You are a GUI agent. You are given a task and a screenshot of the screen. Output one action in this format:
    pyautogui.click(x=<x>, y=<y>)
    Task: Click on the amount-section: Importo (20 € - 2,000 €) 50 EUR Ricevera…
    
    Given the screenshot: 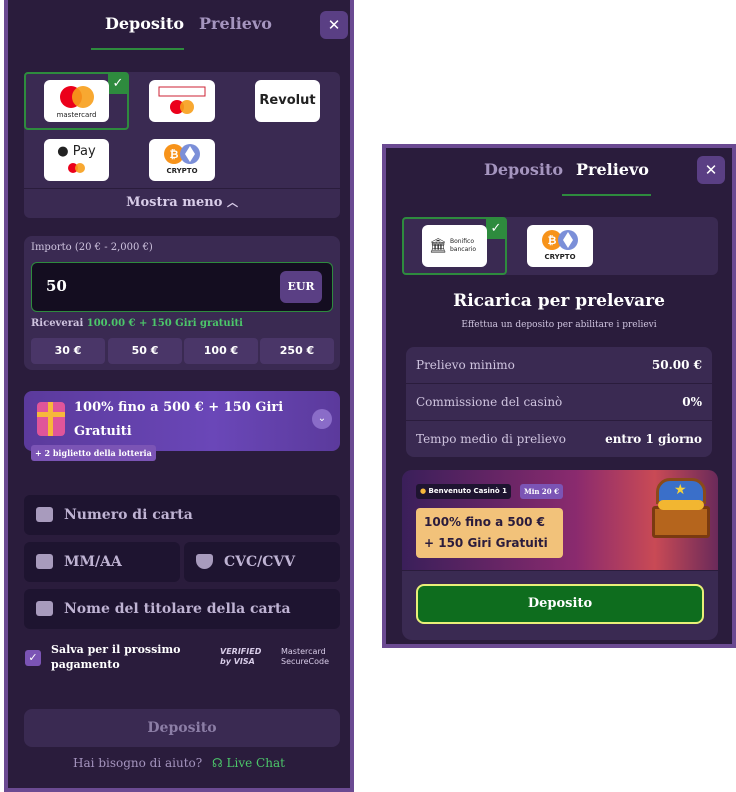 What is the action you would take?
    pyautogui.click(x=182, y=303)
    